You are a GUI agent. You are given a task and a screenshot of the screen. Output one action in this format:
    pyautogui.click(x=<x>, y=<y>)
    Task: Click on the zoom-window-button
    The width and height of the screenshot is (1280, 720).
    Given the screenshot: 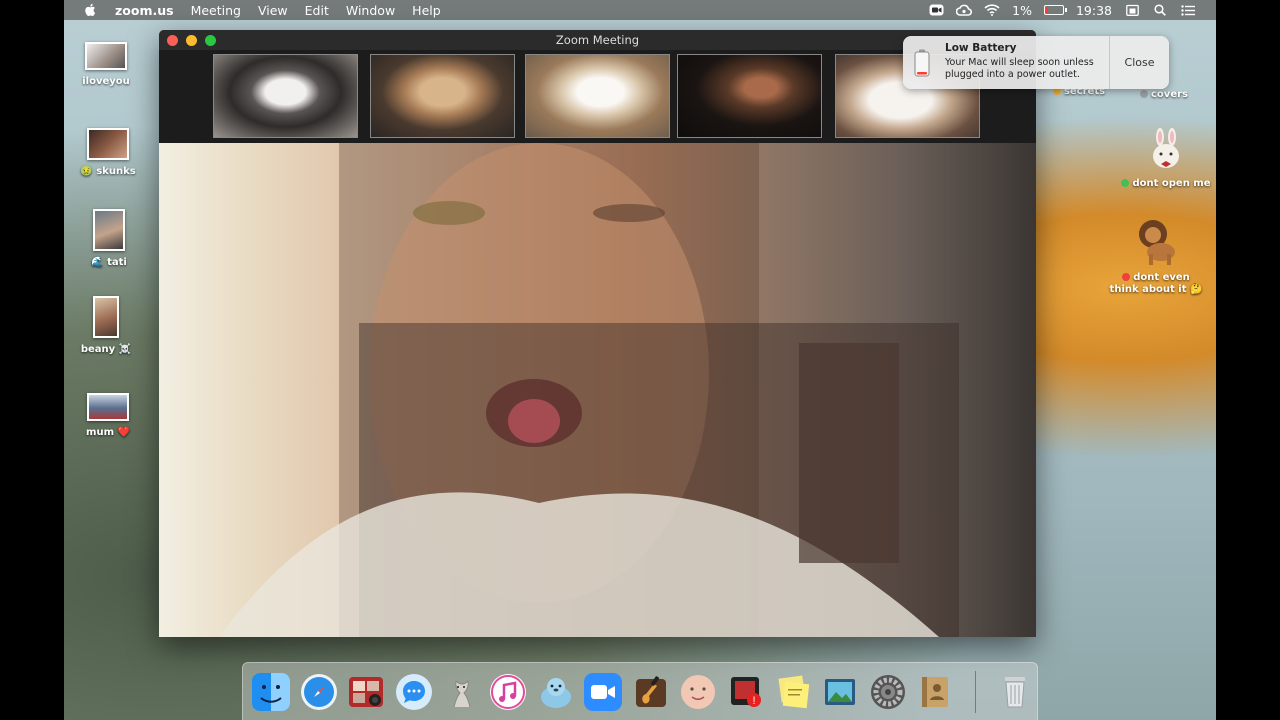 What is the action you would take?
    pyautogui.click(x=210, y=40)
    